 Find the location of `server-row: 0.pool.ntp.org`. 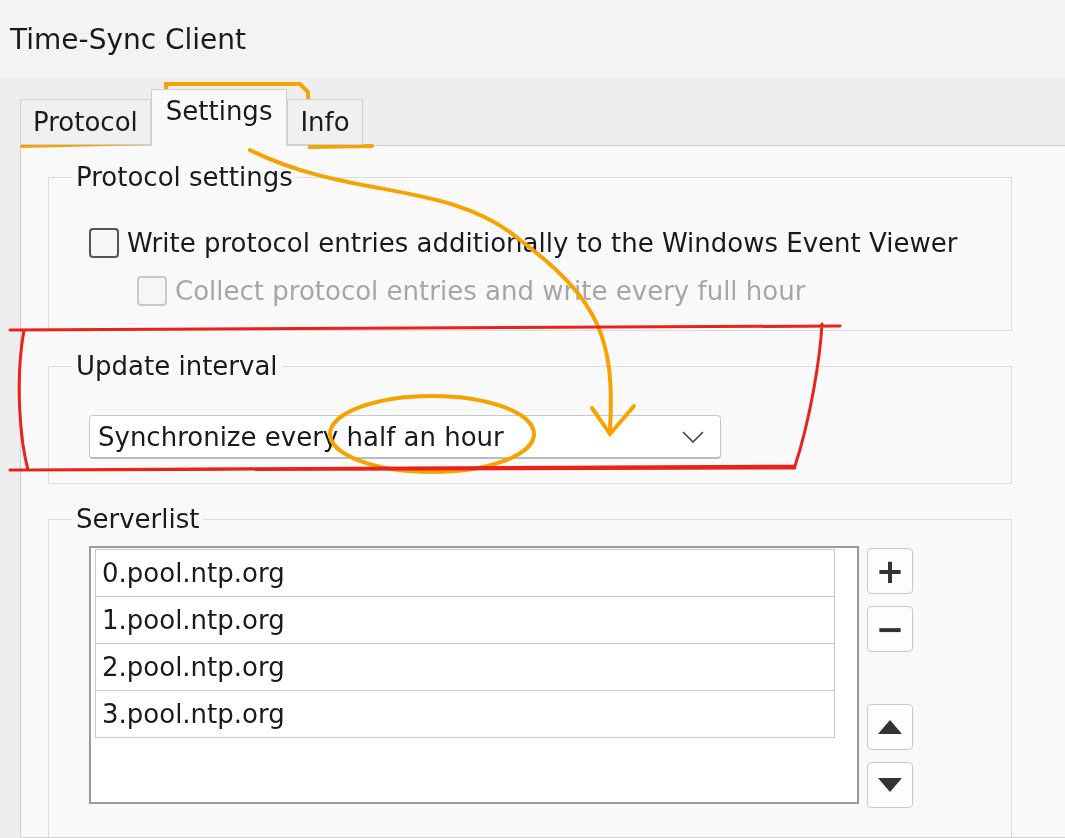

server-row: 0.pool.ntp.org is located at coordinates (465, 573).